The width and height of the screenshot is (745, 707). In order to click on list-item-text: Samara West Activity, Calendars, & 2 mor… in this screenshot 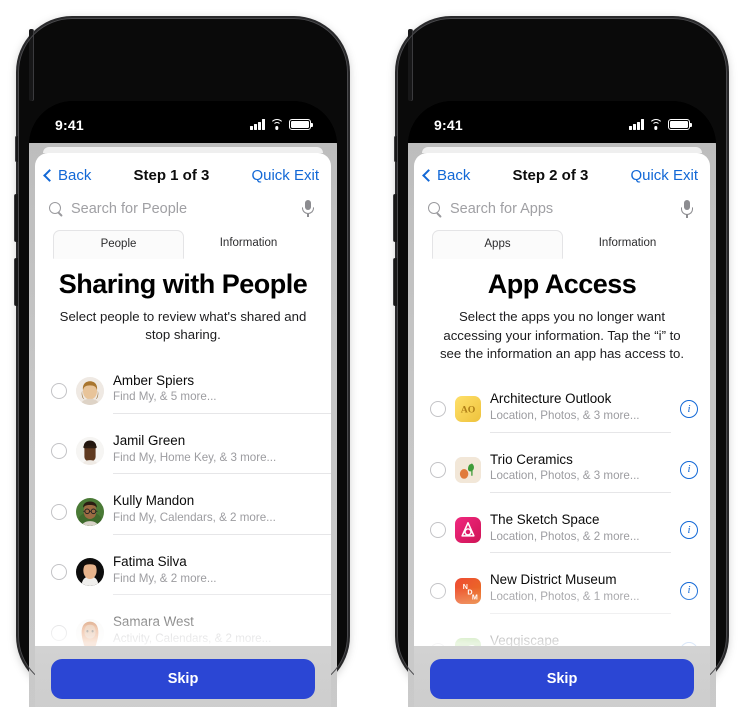, I will do `click(222, 627)`.